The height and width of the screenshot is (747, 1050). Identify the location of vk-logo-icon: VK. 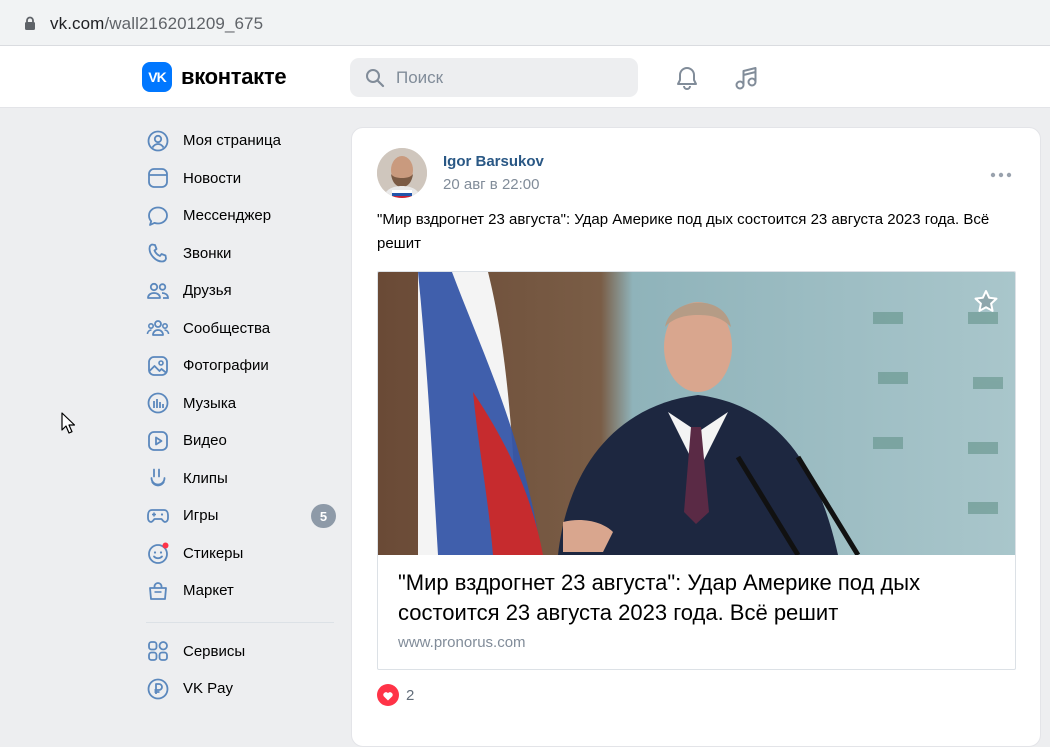
(157, 77).